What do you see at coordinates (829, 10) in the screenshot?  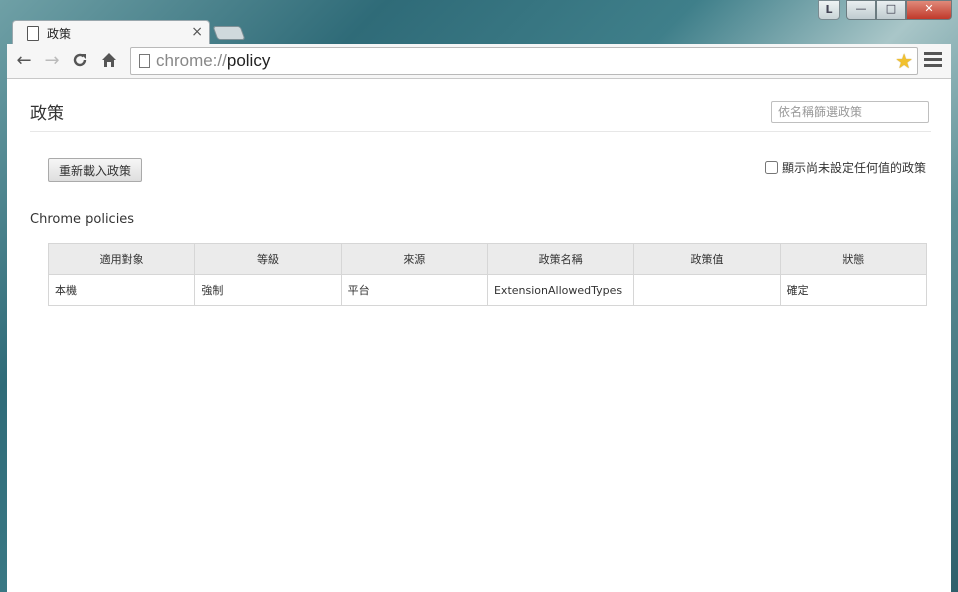 I see `profile-button: L` at bounding box center [829, 10].